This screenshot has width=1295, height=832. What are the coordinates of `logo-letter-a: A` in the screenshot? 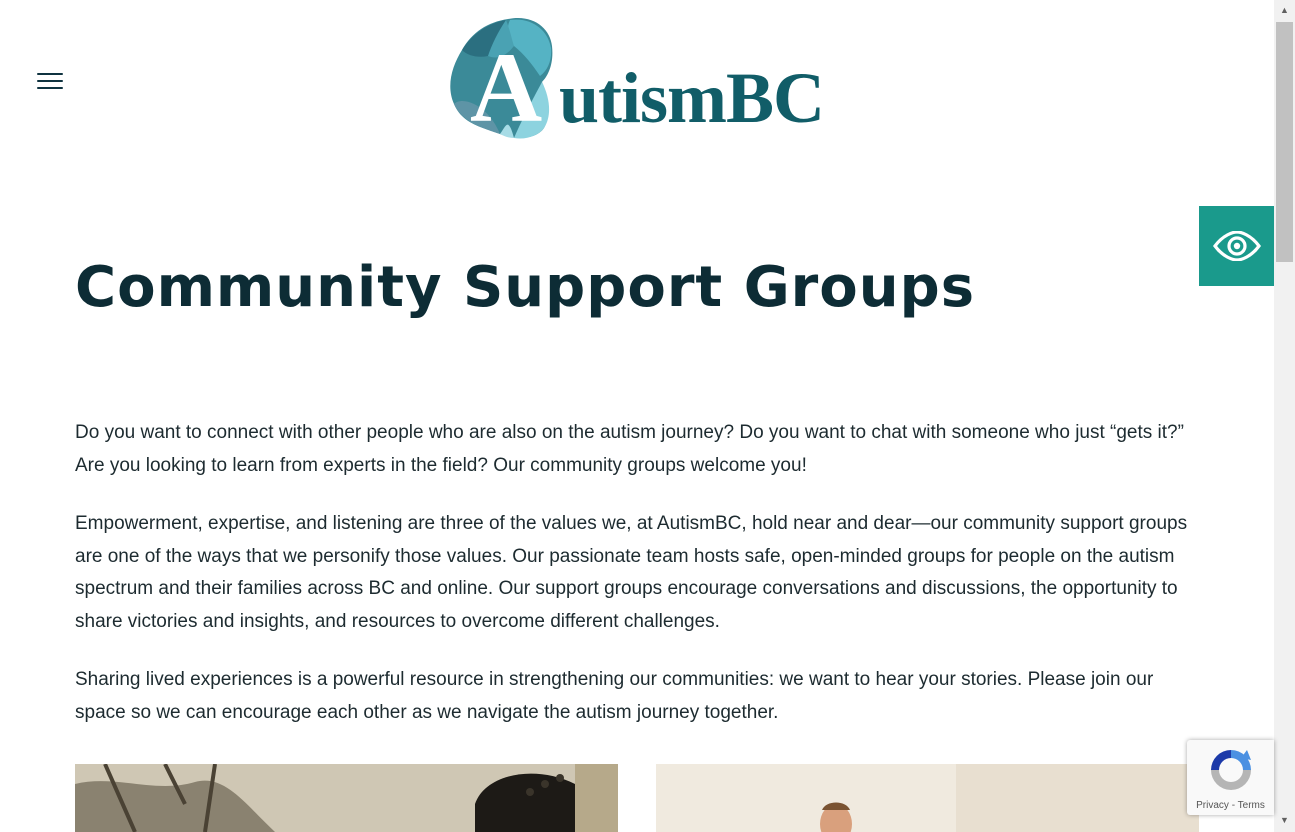 It's located at (506, 87).